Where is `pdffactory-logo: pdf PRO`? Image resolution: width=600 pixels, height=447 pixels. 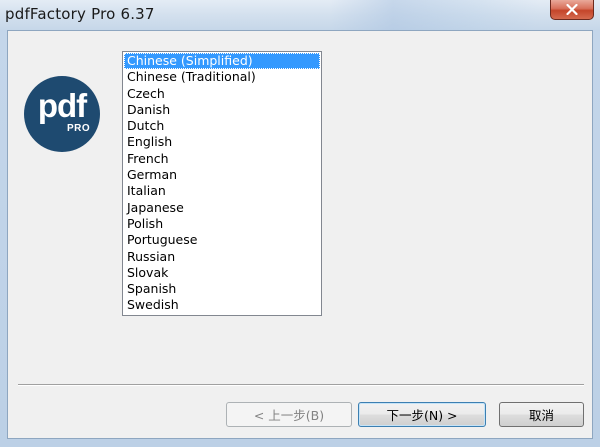
pdffactory-logo: pdf PRO is located at coordinates (62, 114).